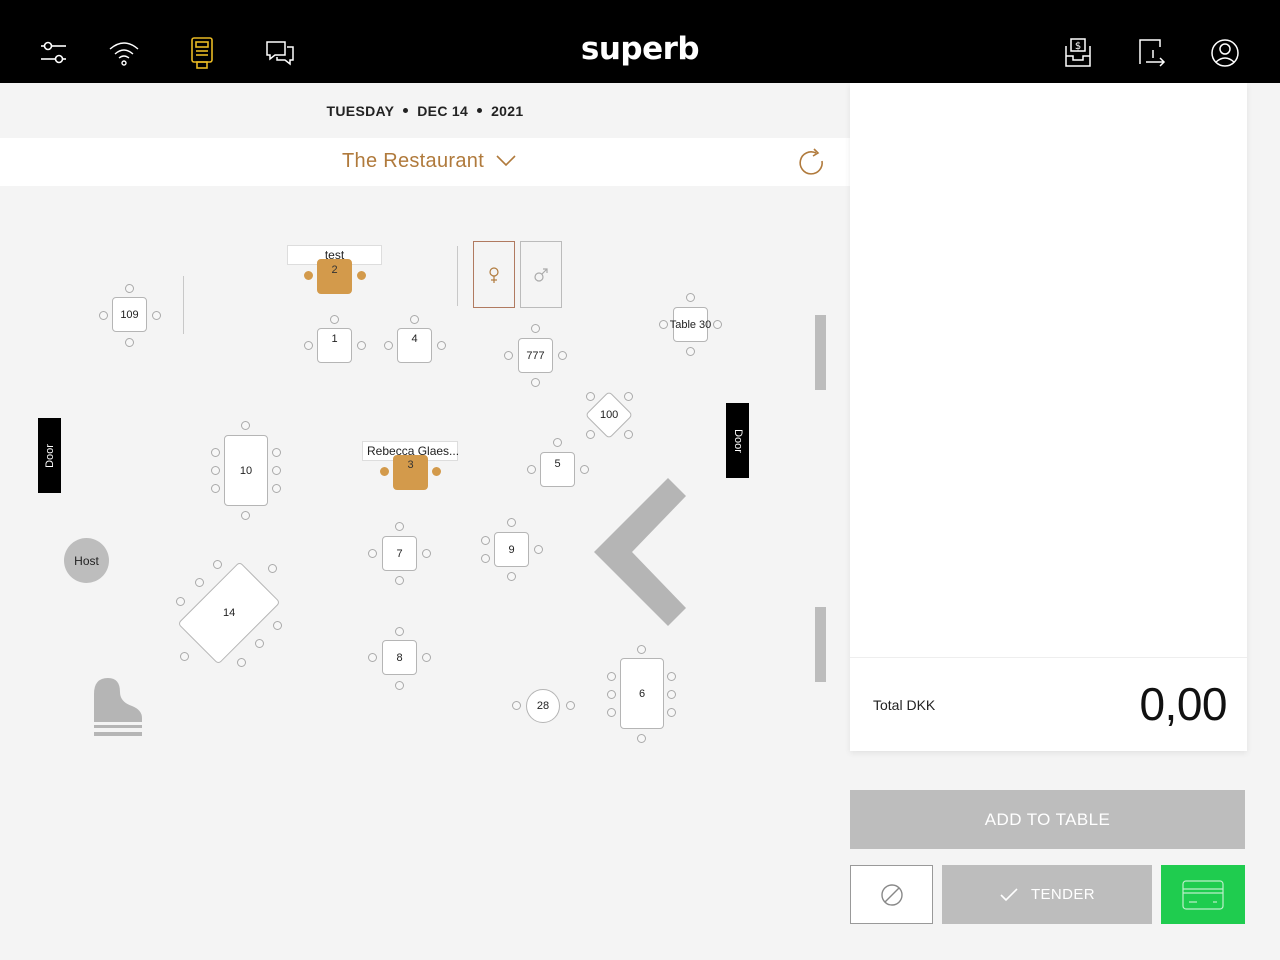  What do you see at coordinates (820, 644) in the screenshot?
I see `wall-segment` at bounding box center [820, 644].